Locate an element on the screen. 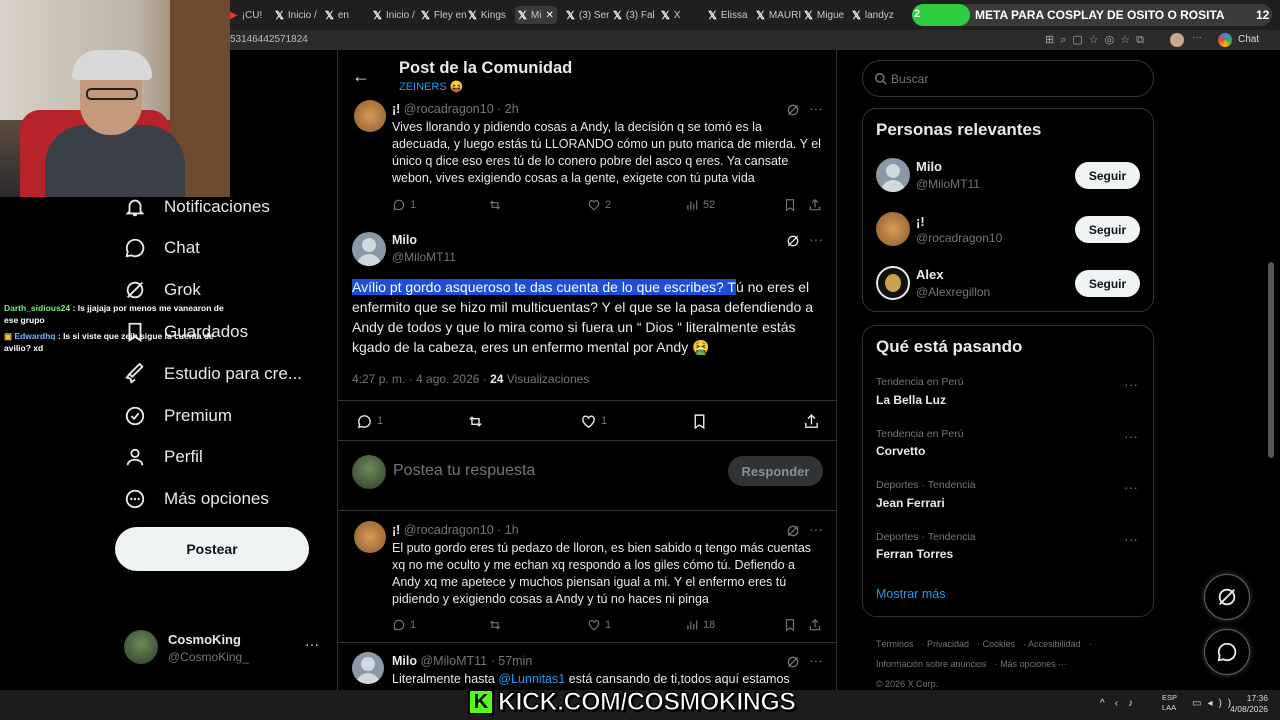  tray-icons: ^‹♪ is located at coordinates (1121, 703).